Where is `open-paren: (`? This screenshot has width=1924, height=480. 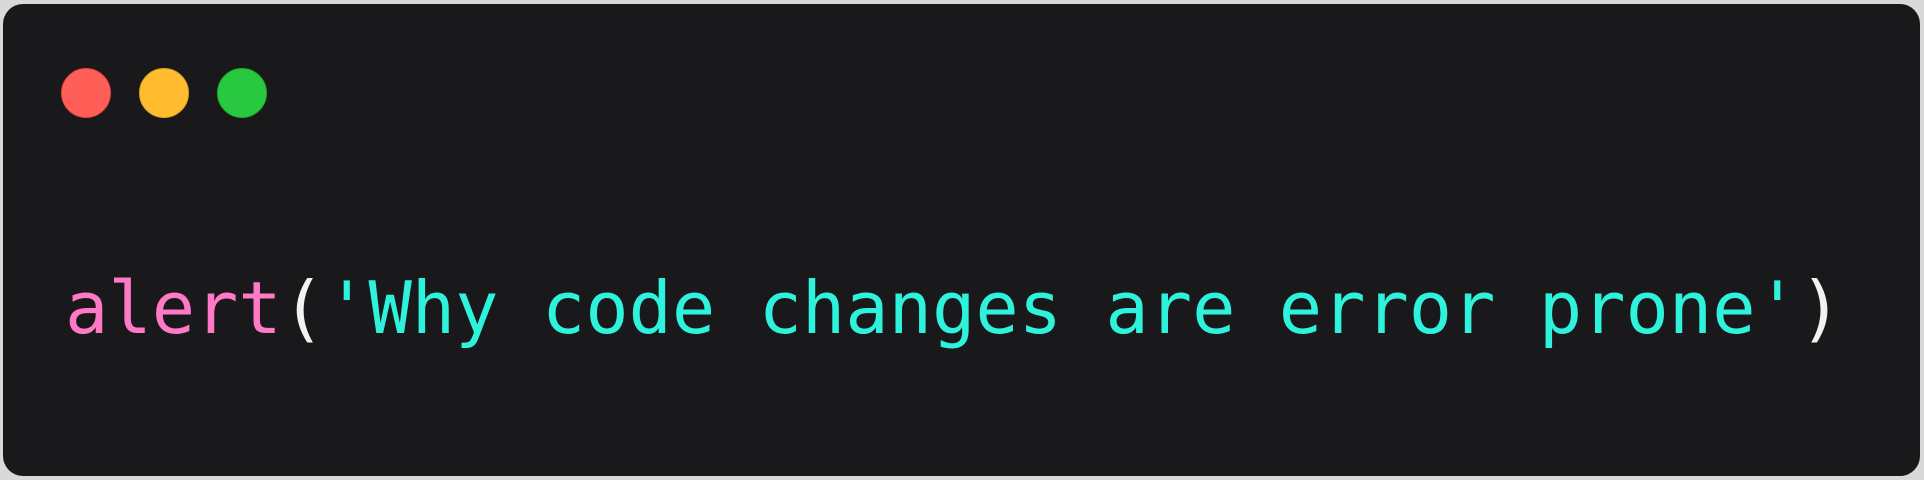
open-paren: ( is located at coordinates (303, 308).